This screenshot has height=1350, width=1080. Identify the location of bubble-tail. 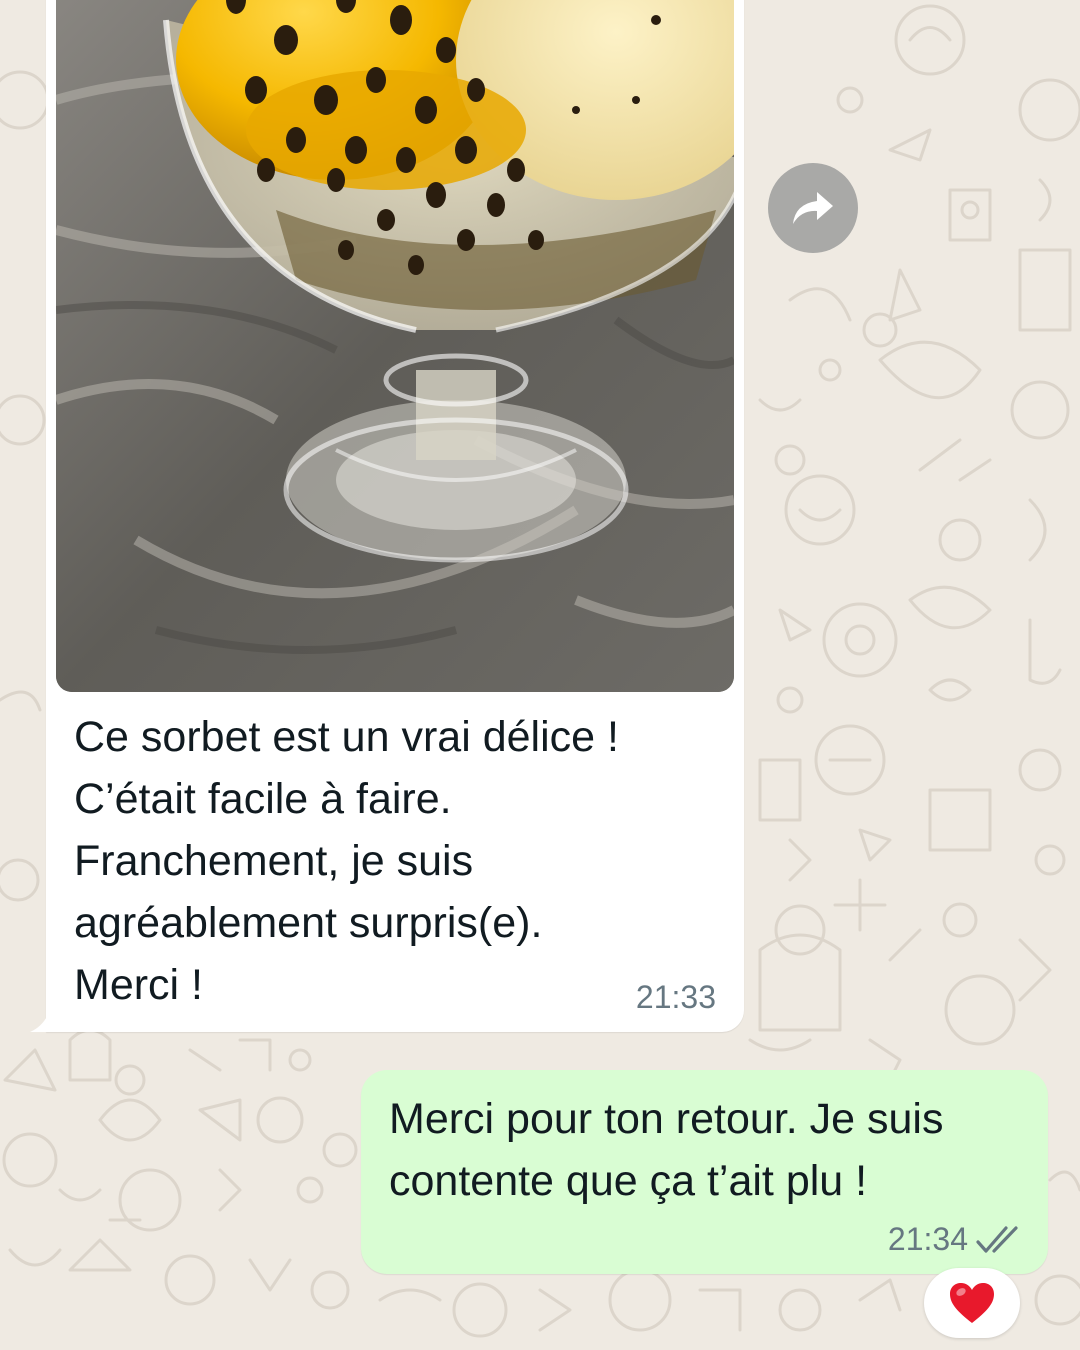
(40, 1021).